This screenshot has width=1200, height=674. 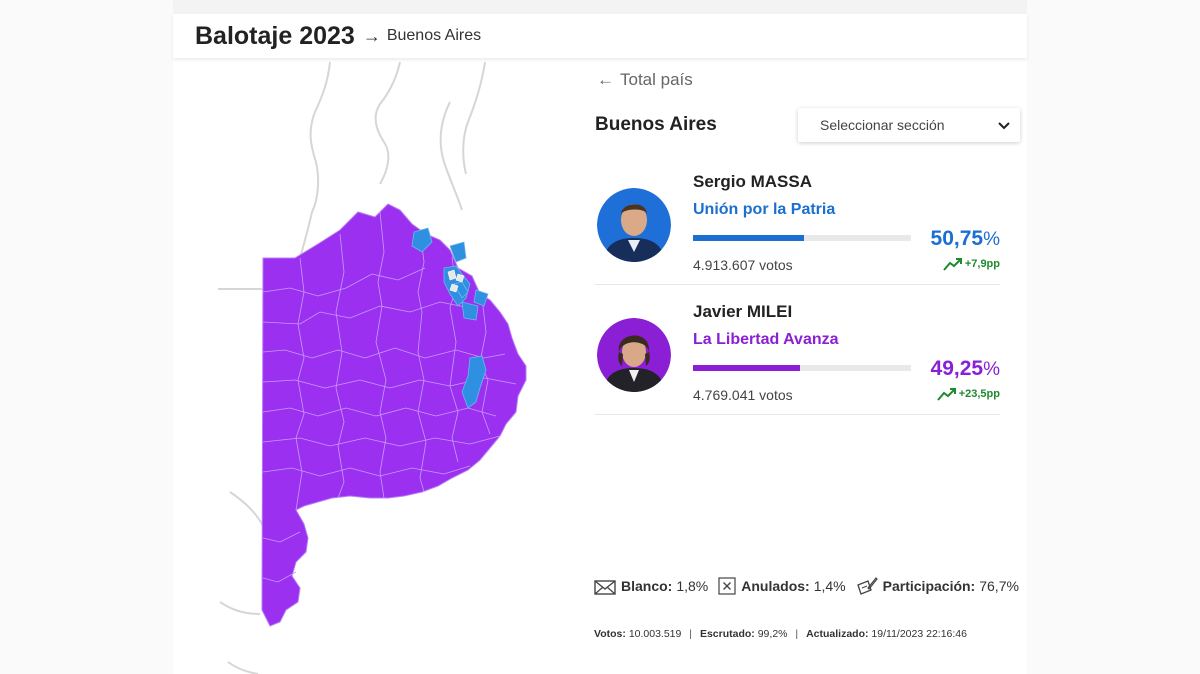 I want to click on footer-votes-value: 10.003.519, so click(x=655, y=634).